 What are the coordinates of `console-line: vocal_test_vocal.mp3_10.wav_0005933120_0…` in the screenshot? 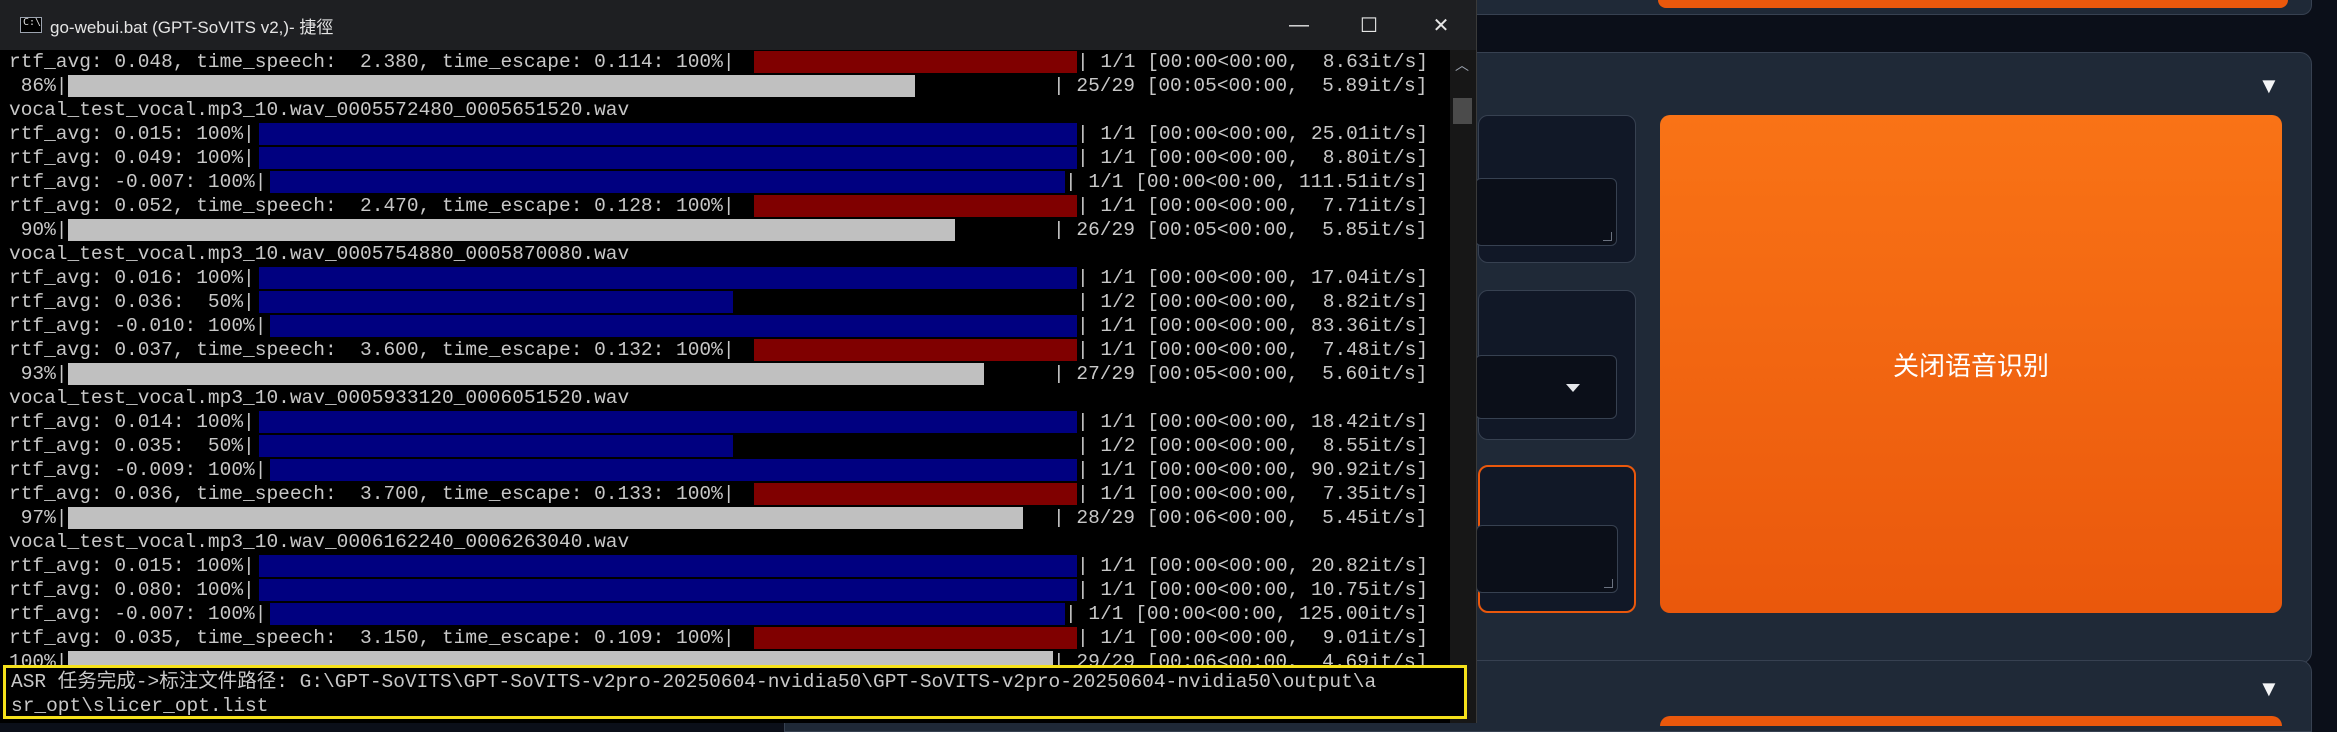 It's located at (319, 398).